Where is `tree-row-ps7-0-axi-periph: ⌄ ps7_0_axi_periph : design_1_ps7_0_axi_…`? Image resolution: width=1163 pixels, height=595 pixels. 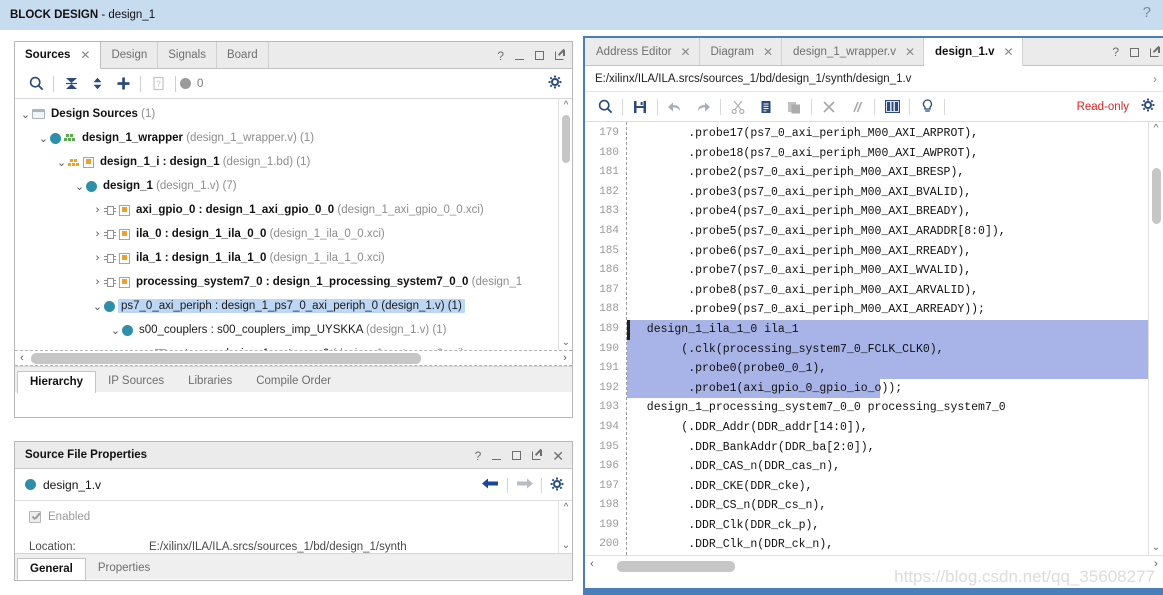 tree-row-ps7-0-axi-periph: ⌄ ps7_0_axi_periph : design_1_ps7_0_axi_… is located at coordinates (293, 306).